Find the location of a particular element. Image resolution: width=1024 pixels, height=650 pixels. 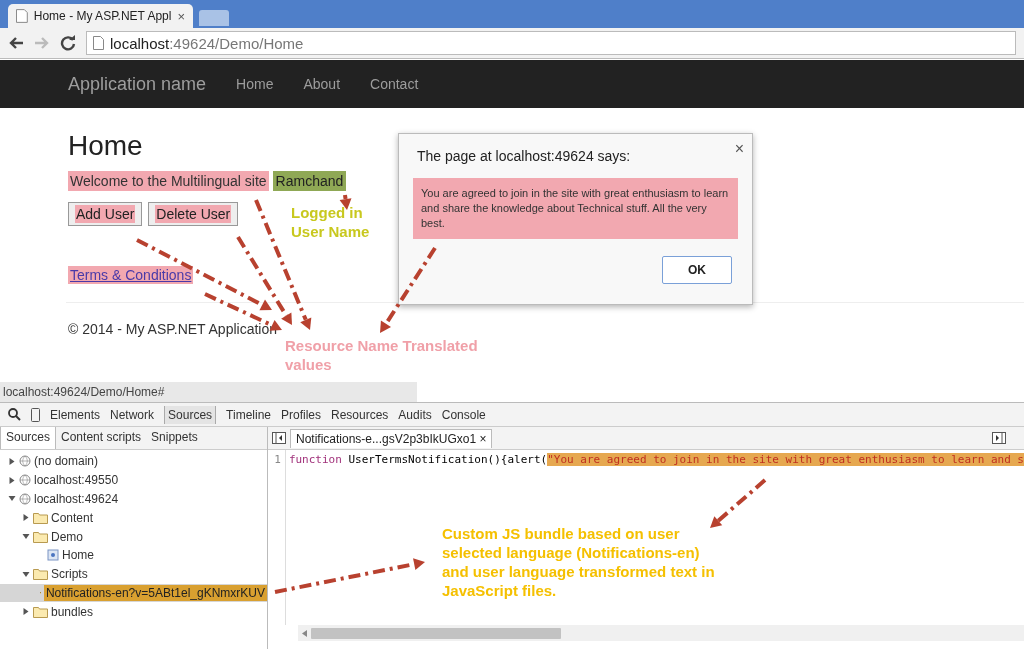

annotation-text: Custom JS bundle based on user selected language (Notifications-en) and user language transformed text in JavaScript files. is located at coordinates (579, 562).